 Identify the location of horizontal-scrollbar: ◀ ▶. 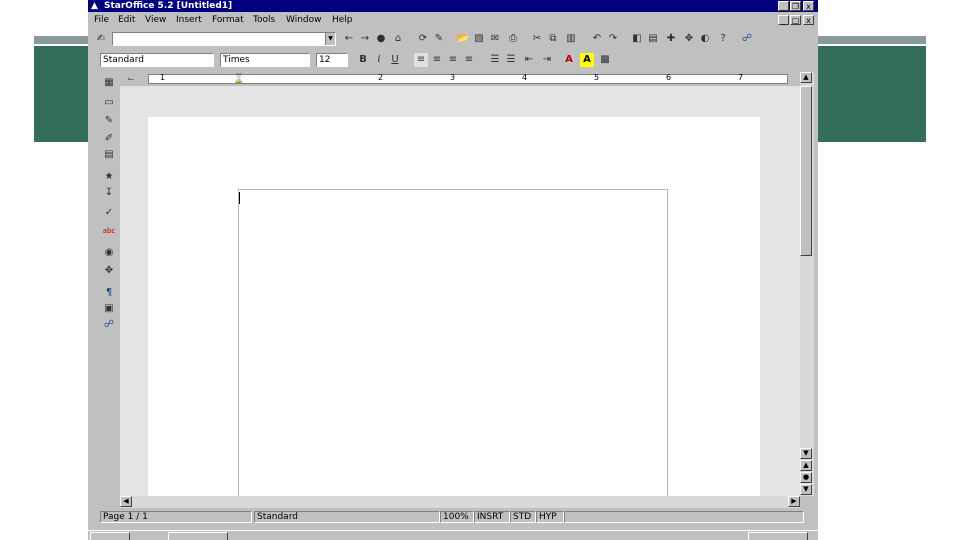
(460, 502).